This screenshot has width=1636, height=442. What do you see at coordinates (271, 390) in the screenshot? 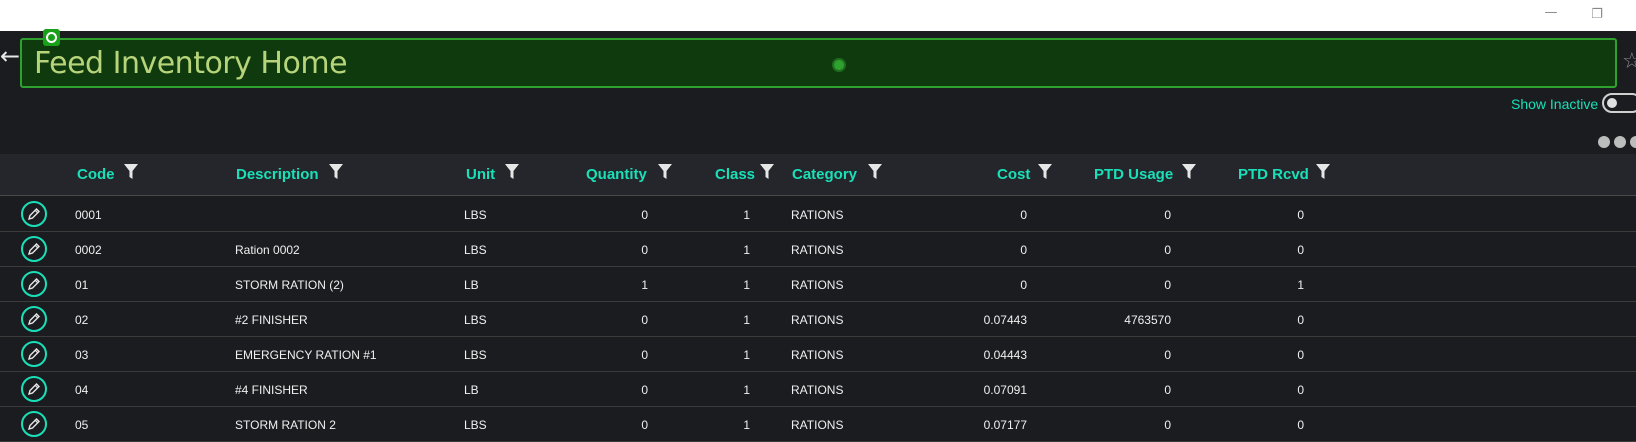
I see `cell-description: #4 FINISHER` at bounding box center [271, 390].